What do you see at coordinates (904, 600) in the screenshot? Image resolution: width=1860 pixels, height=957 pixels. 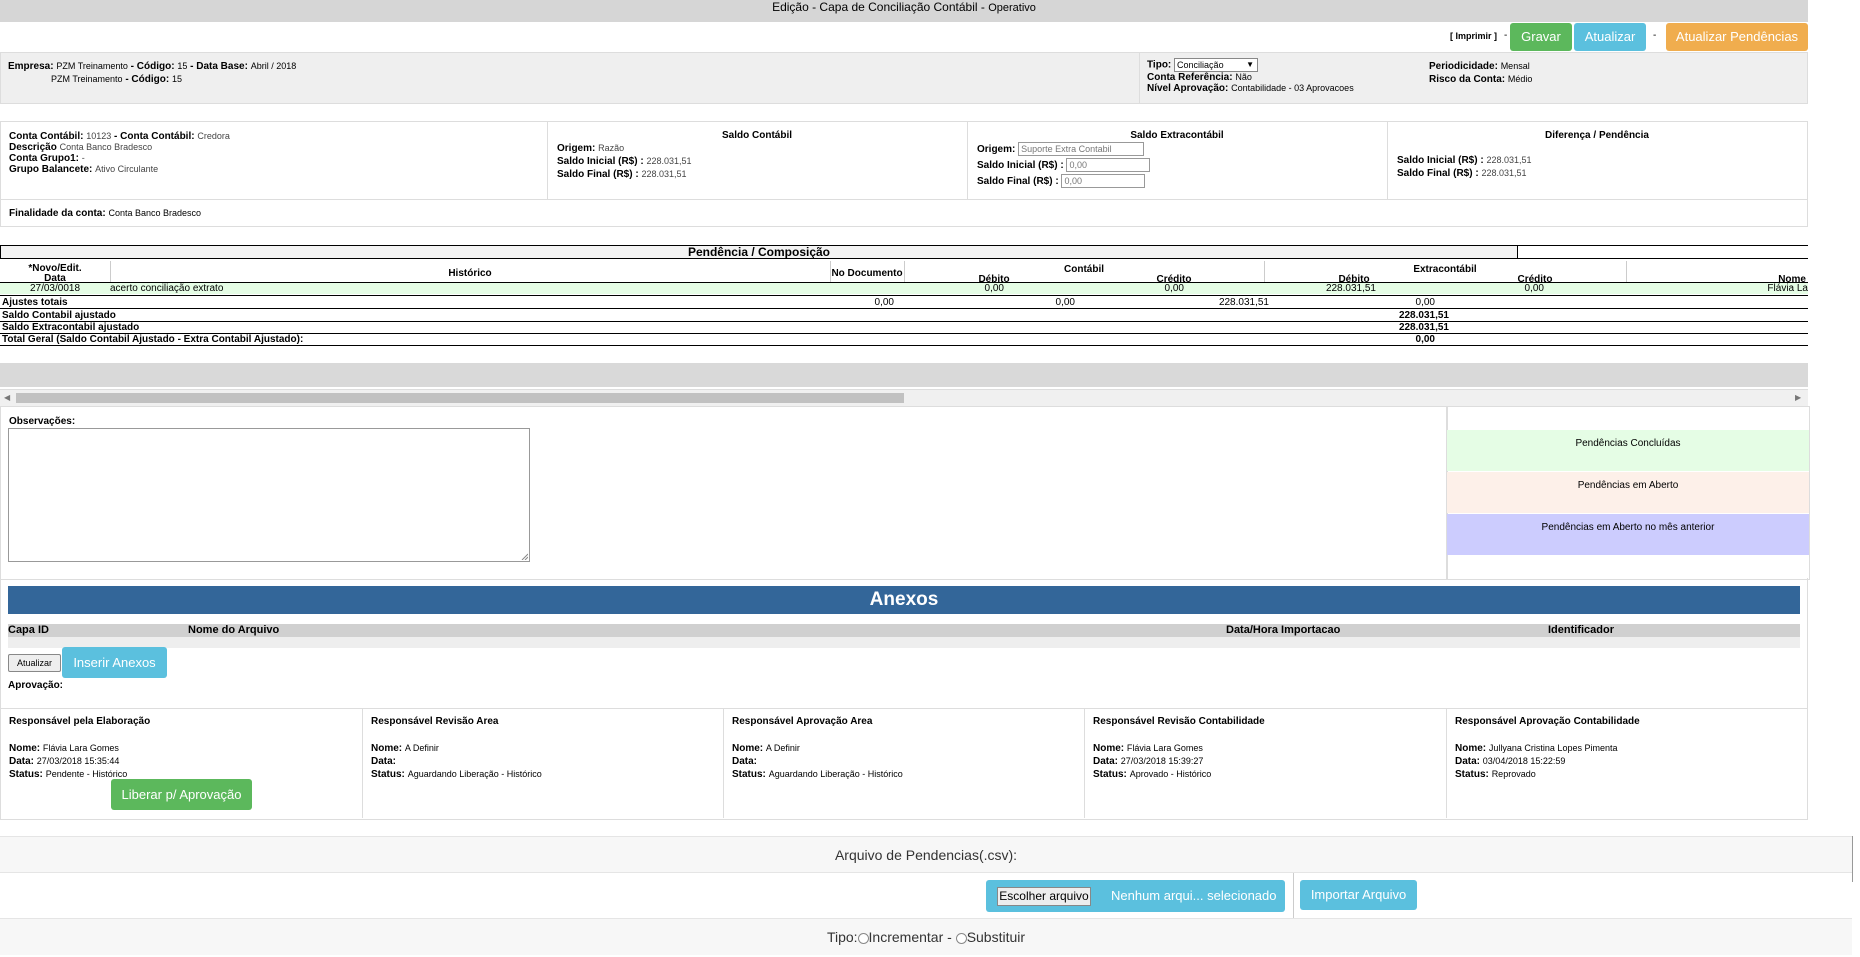 I see `anexos-title: Anexos` at bounding box center [904, 600].